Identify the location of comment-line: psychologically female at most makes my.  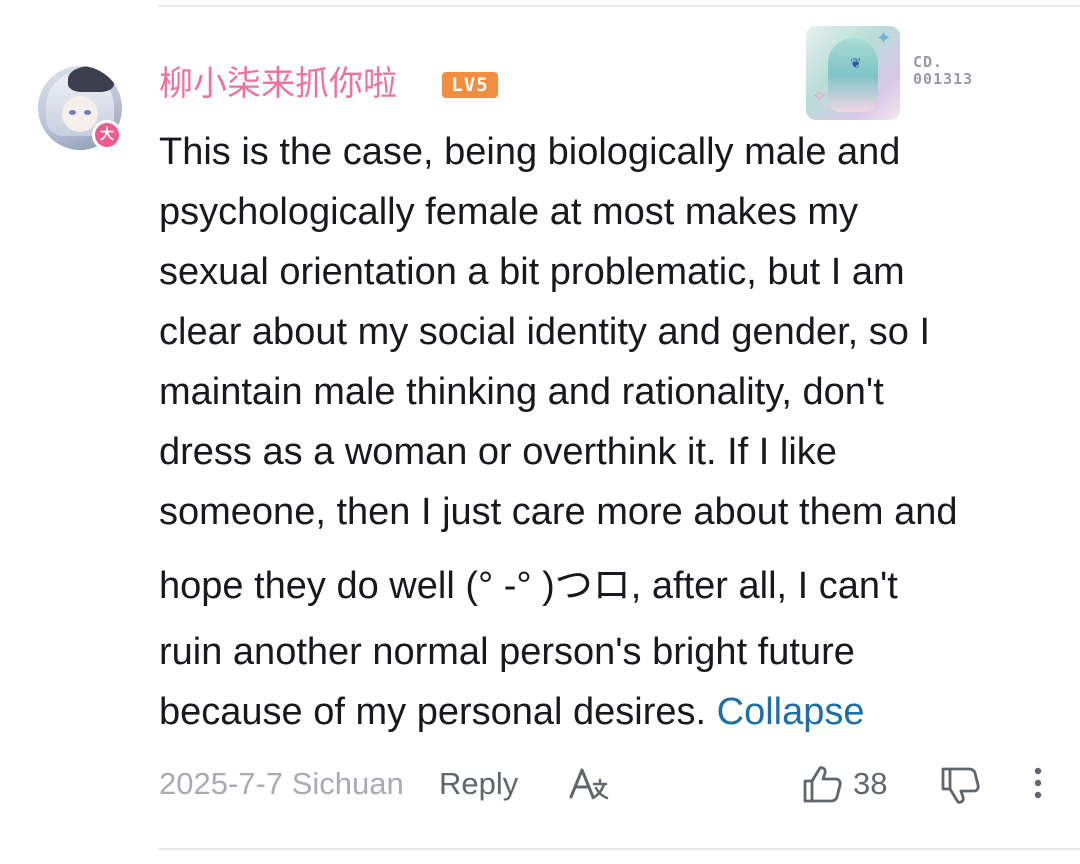
(509, 212).